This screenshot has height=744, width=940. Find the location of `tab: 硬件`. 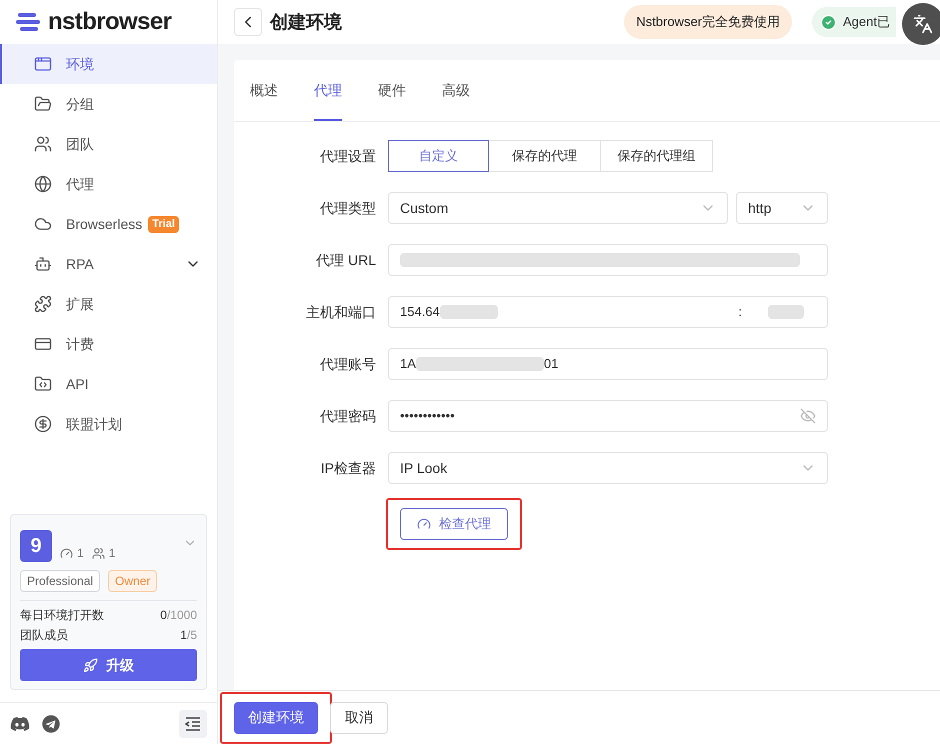

tab: 硬件 is located at coordinates (392, 100).